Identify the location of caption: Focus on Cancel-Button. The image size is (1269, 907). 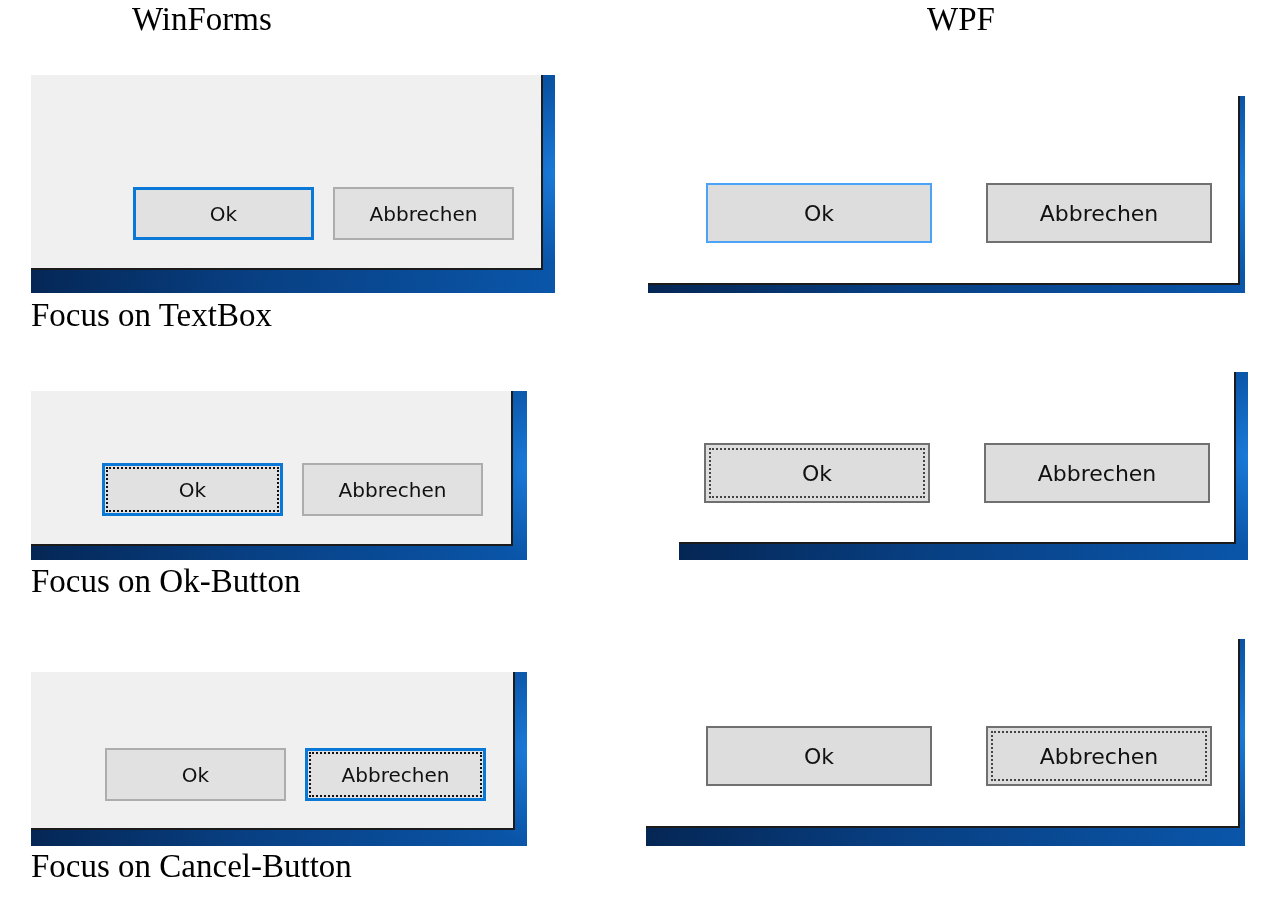
(191, 866).